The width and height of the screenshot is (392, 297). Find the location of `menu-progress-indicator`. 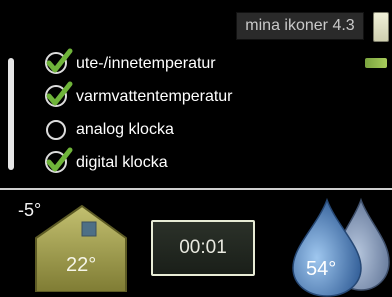

menu-progress-indicator is located at coordinates (376, 63).